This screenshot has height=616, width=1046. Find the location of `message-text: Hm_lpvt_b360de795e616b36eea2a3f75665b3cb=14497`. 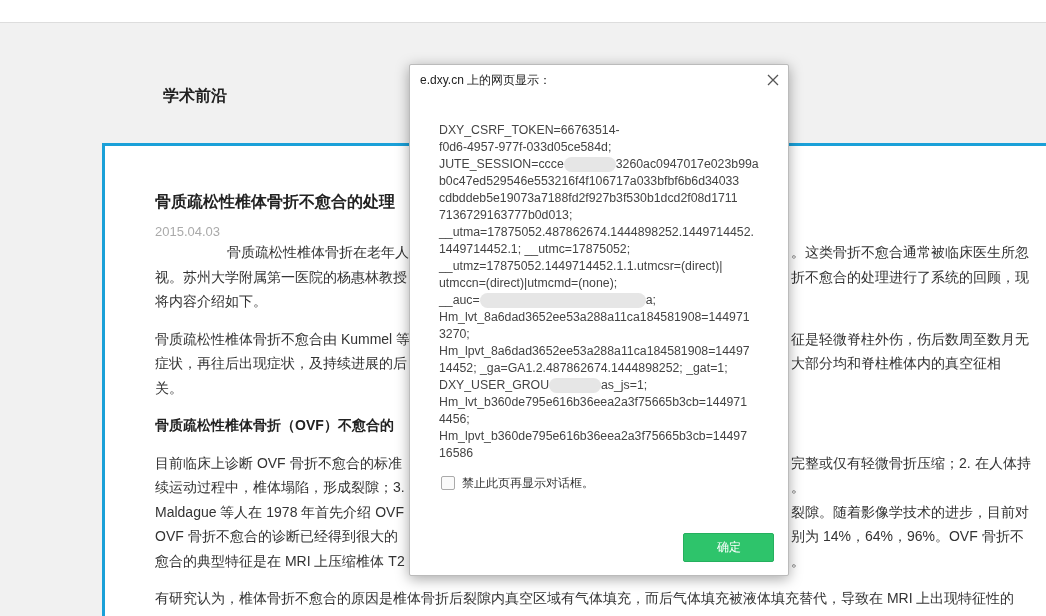

message-text: Hm_lpvt_b360de795e616b36eea2a3f75665b3cb=14497 is located at coordinates (593, 436).